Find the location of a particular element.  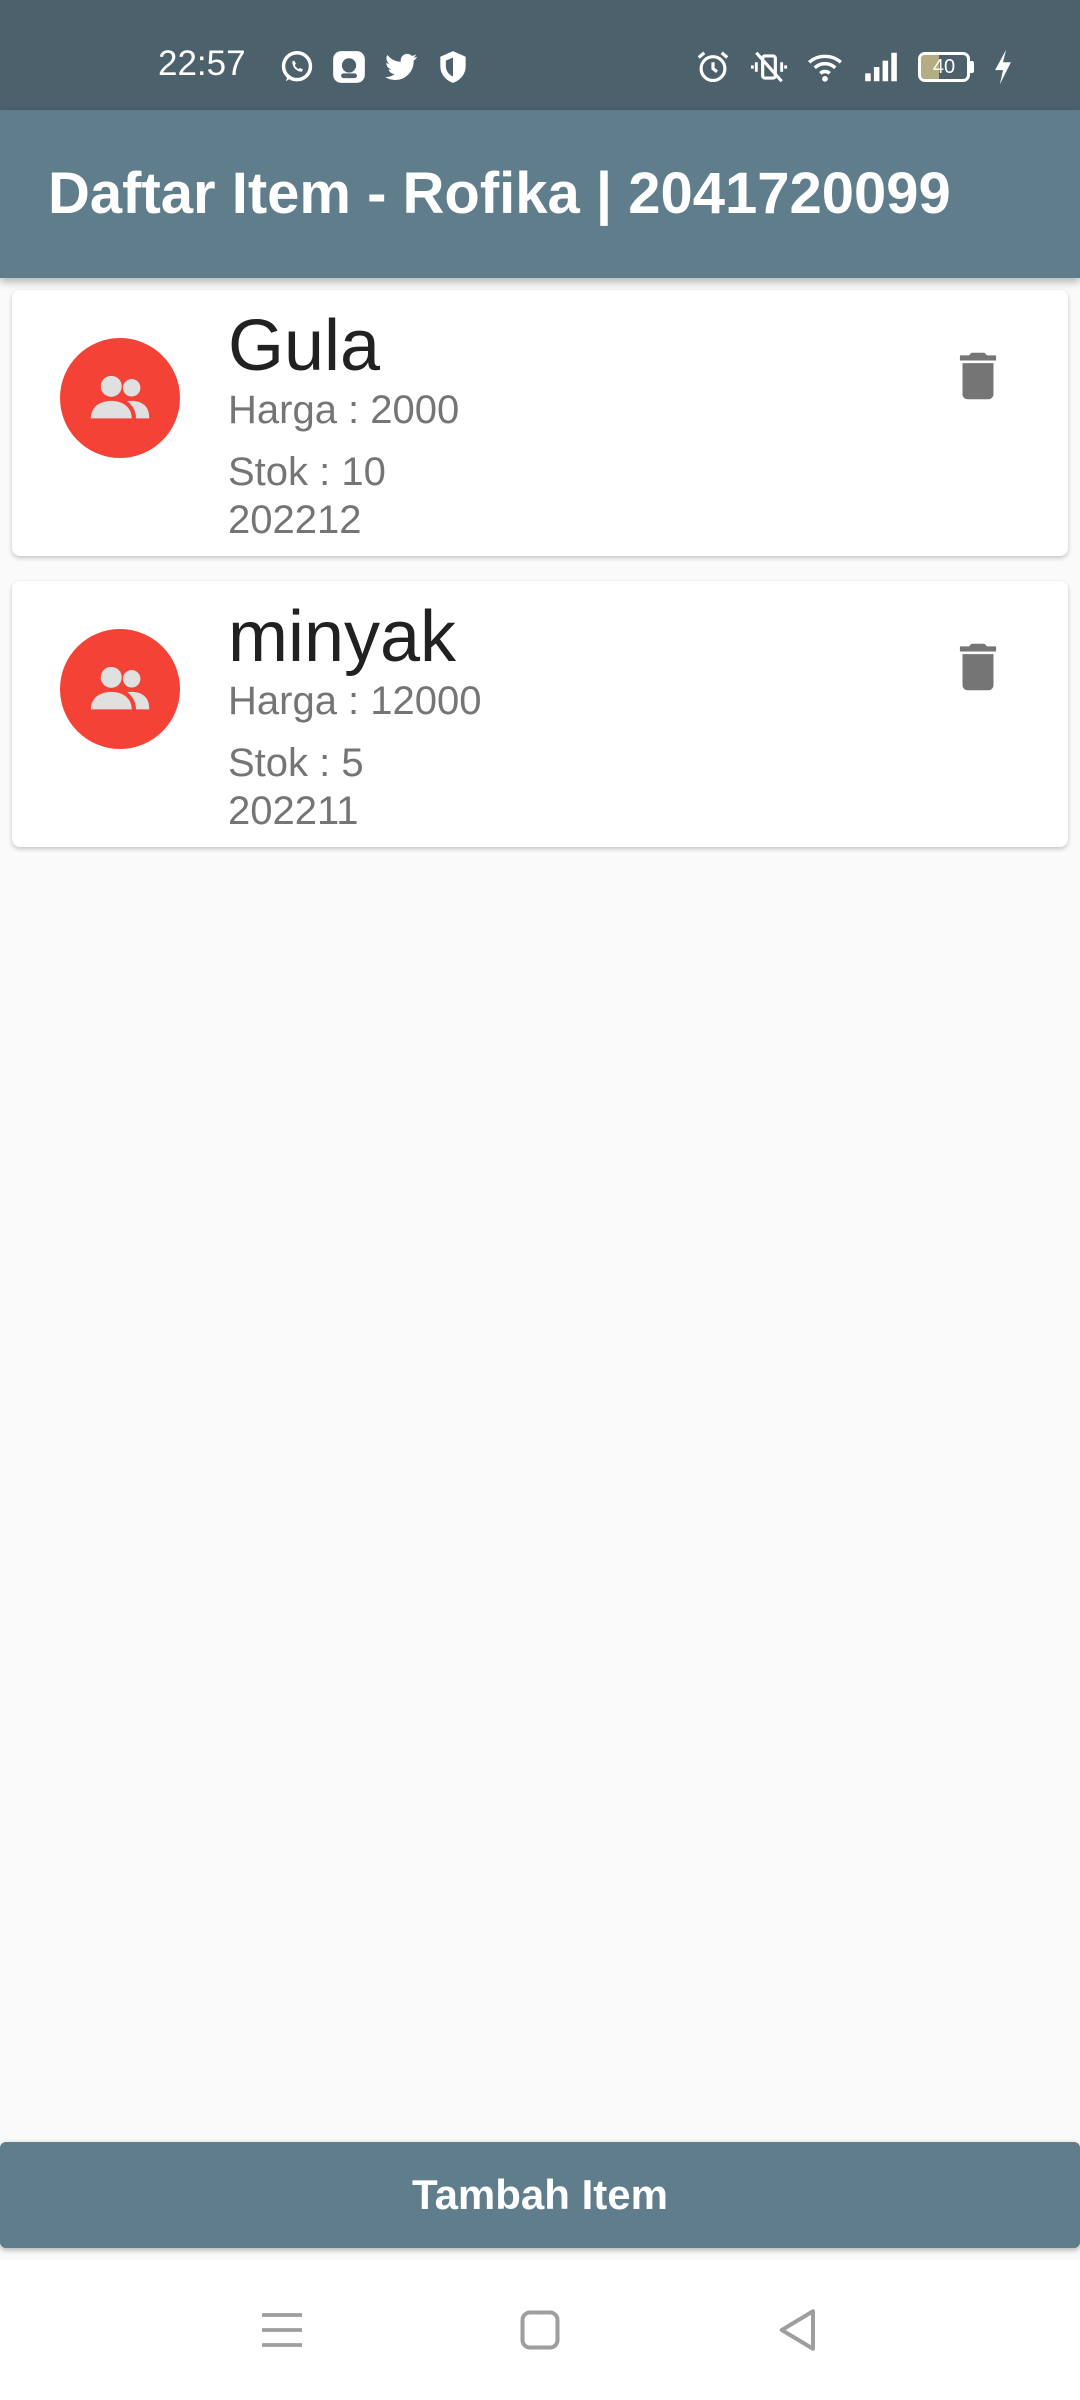

alarm-icon is located at coordinates (713, 67).